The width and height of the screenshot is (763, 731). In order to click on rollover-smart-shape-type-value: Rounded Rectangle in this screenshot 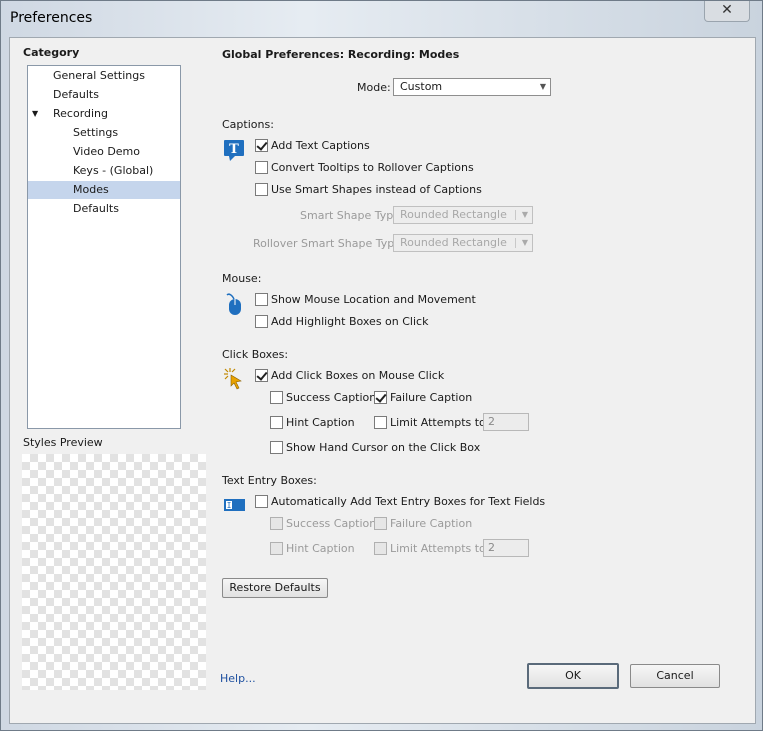, I will do `click(453, 242)`.